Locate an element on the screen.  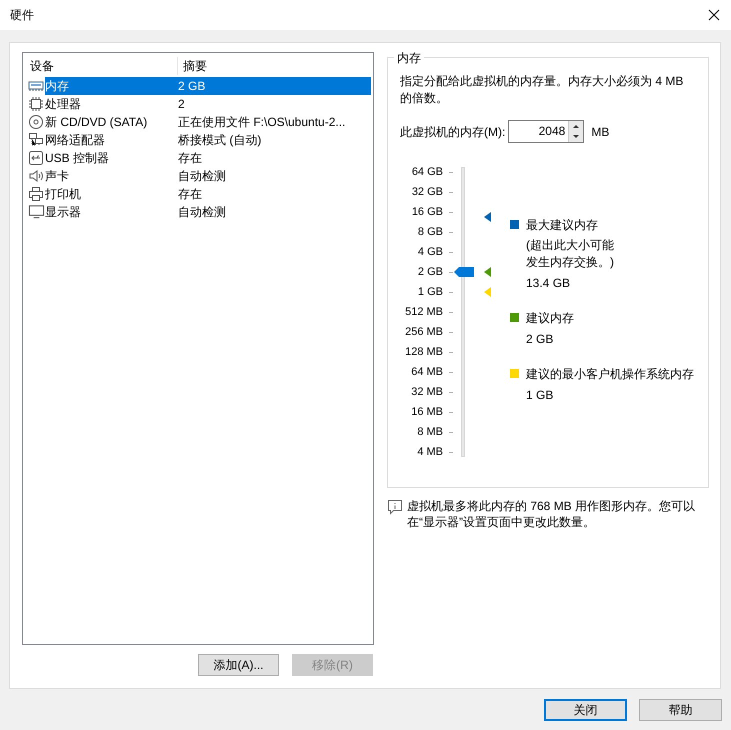
tick-label: 2 GB is located at coordinates (429, 272).